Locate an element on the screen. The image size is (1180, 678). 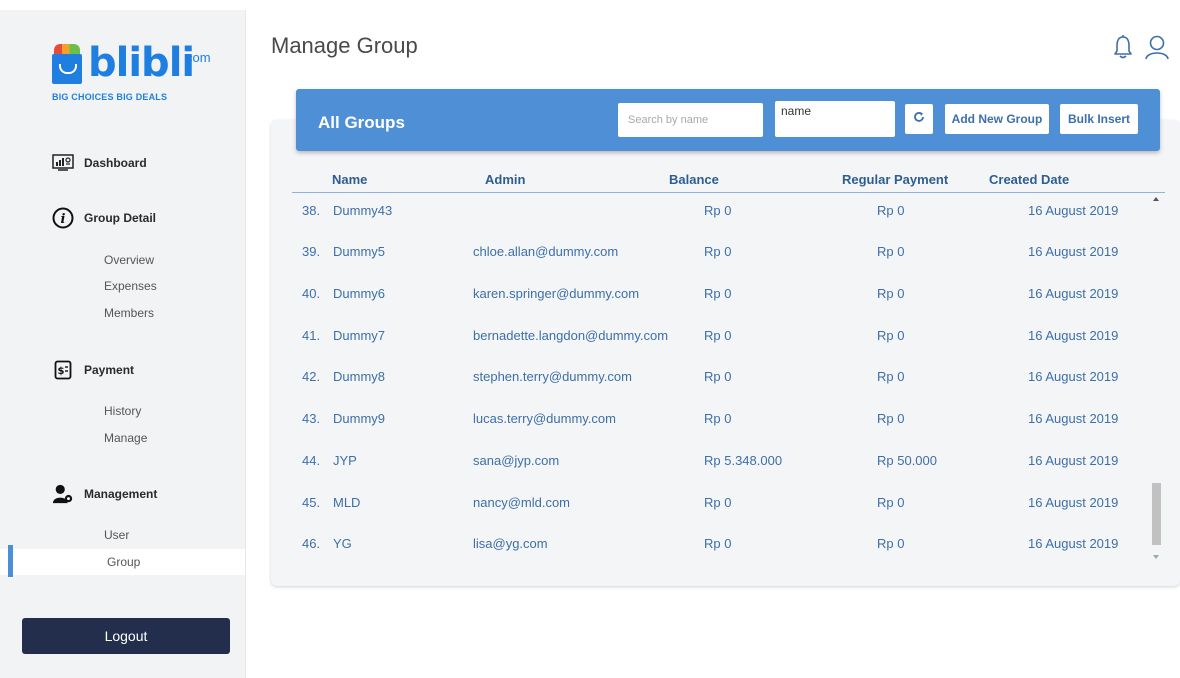
user-icon is located at coordinates (1157, 49).